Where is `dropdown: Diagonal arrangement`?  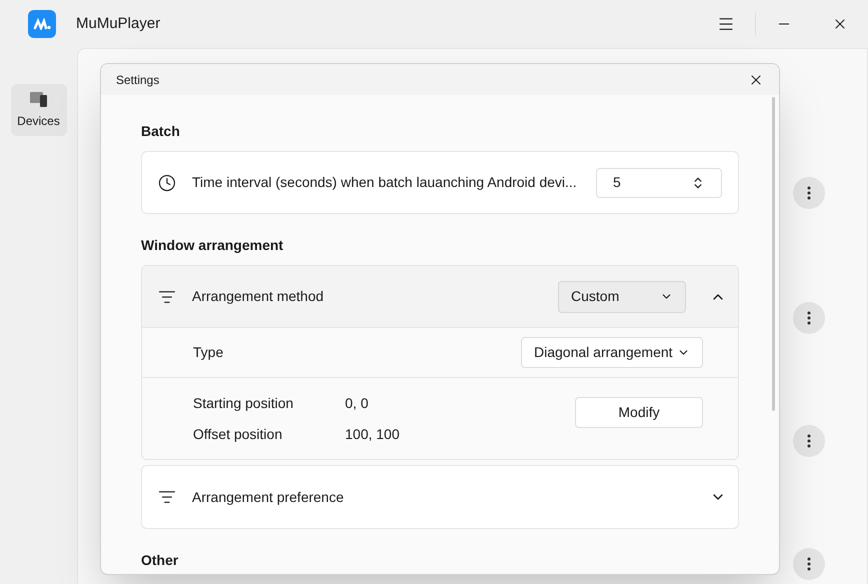 dropdown: Diagonal arrangement is located at coordinates (612, 352).